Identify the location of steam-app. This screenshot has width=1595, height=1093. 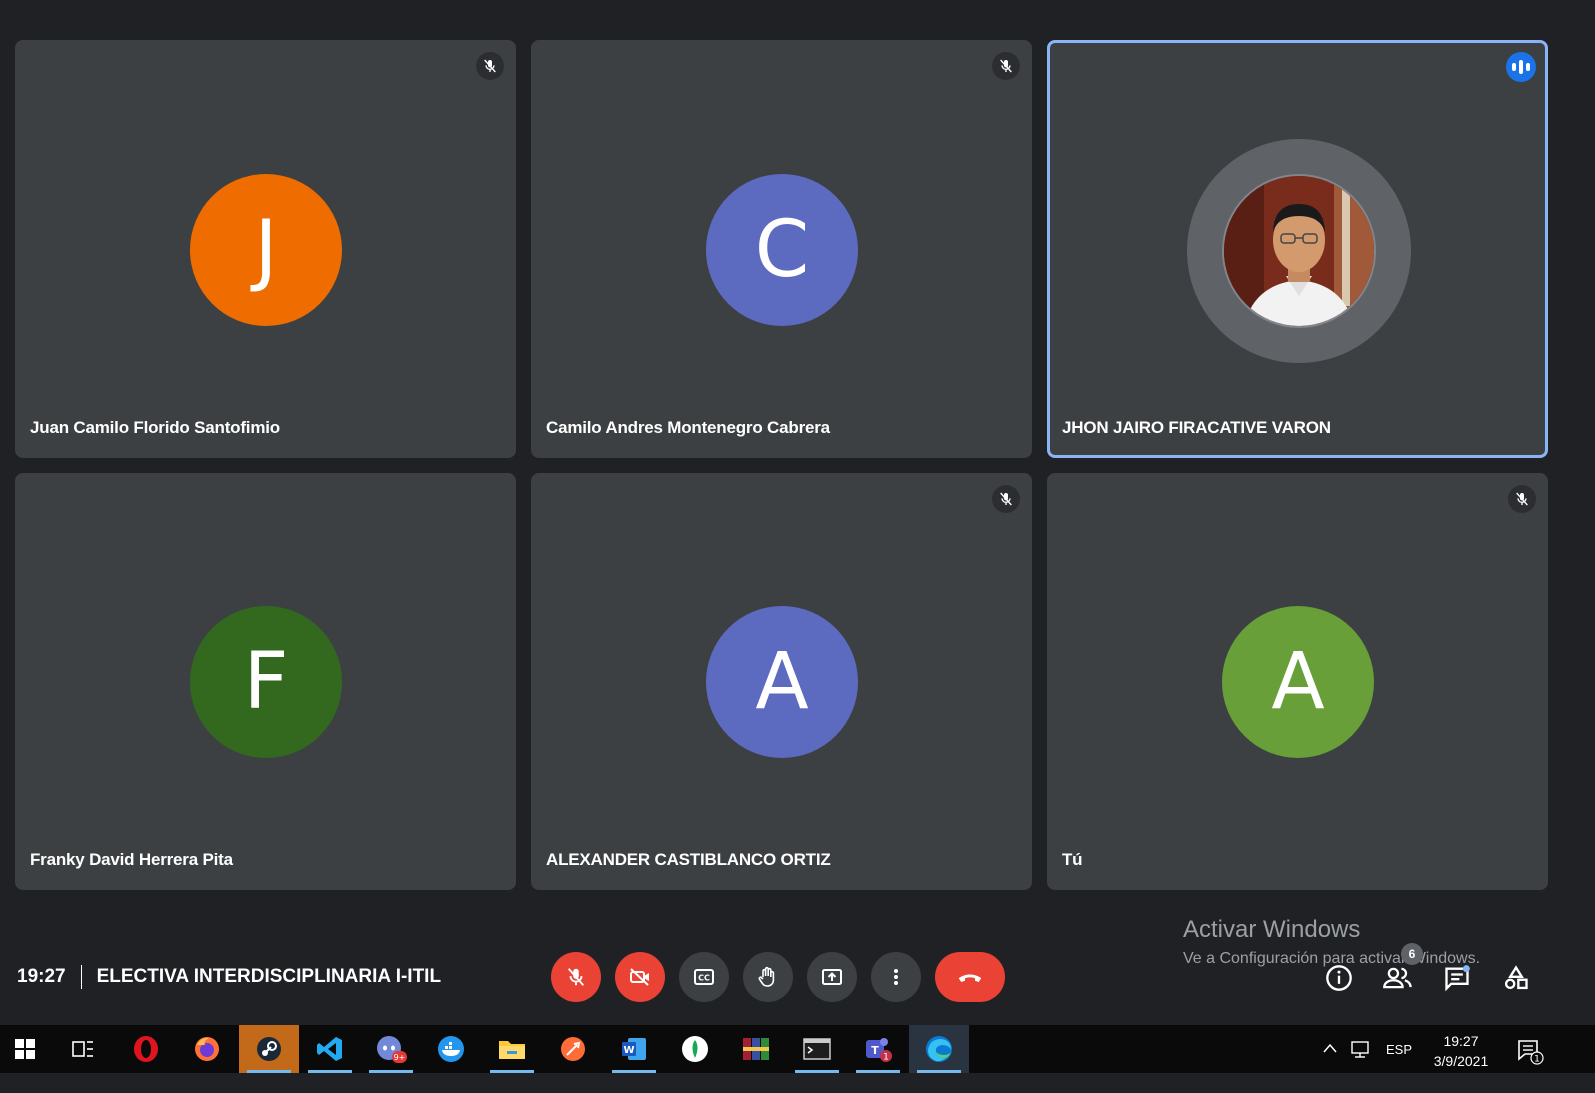
(269, 1049).